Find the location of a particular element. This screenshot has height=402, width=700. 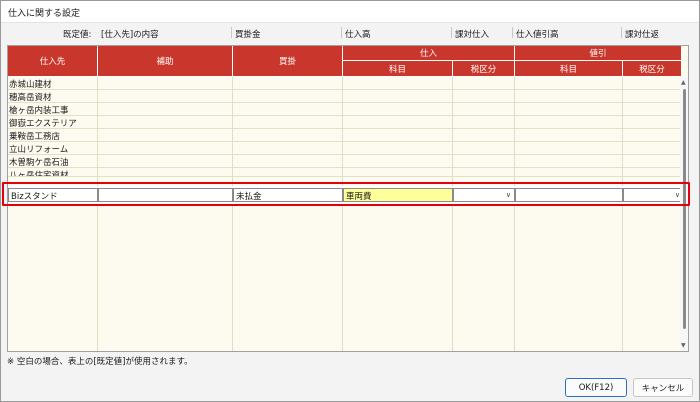

cancel-button: キャンセル is located at coordinates (663, 387).